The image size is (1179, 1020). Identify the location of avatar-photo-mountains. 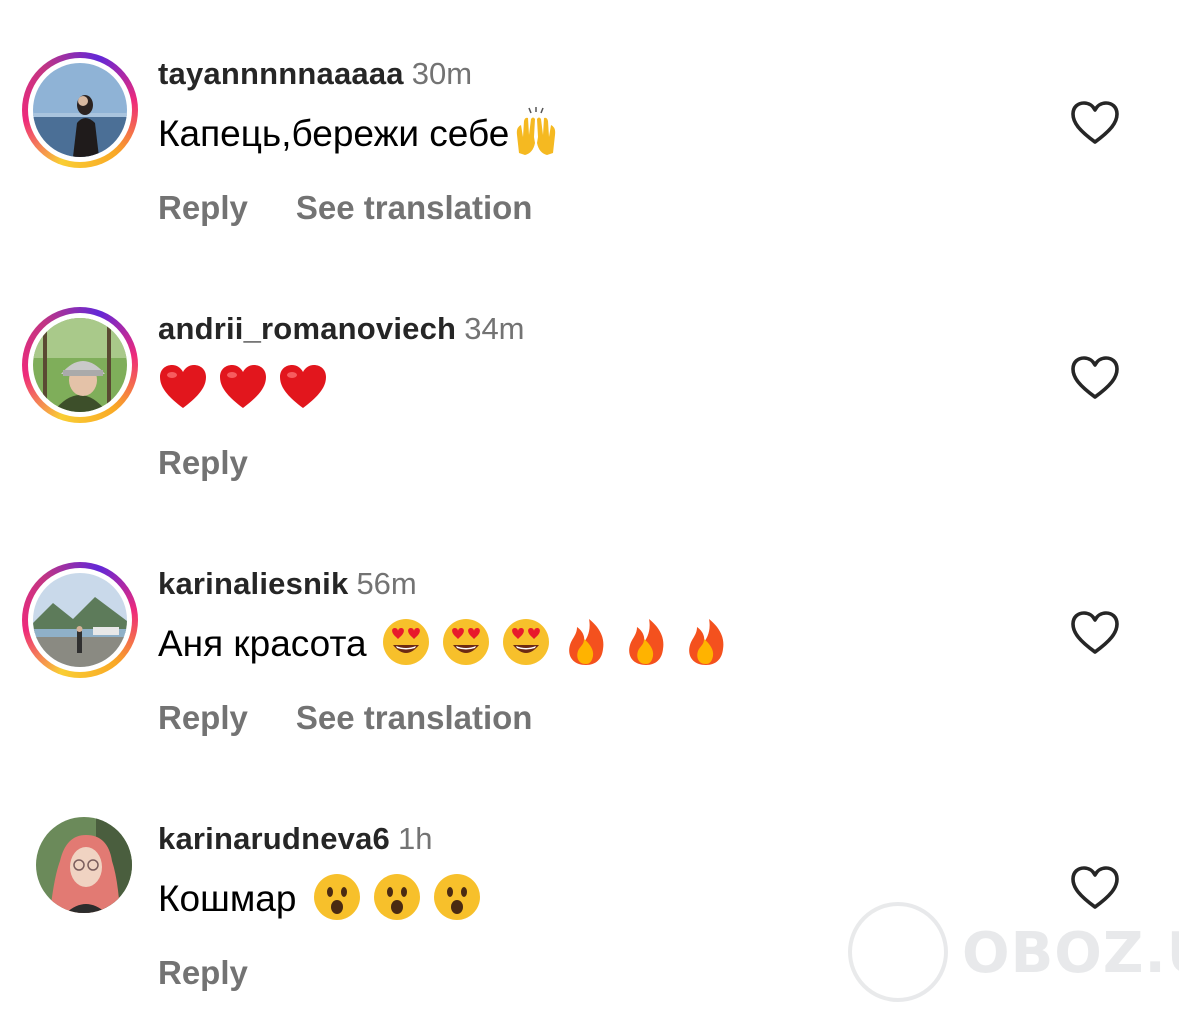
(80, 620).